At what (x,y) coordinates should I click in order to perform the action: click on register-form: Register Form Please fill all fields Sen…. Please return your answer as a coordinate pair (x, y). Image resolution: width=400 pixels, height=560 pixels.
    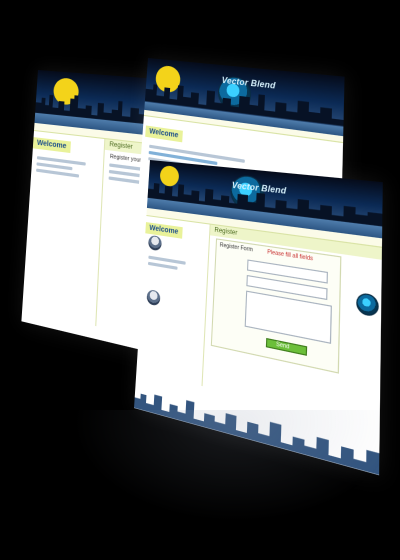
    Looking at the image, I should click on (276, 306).